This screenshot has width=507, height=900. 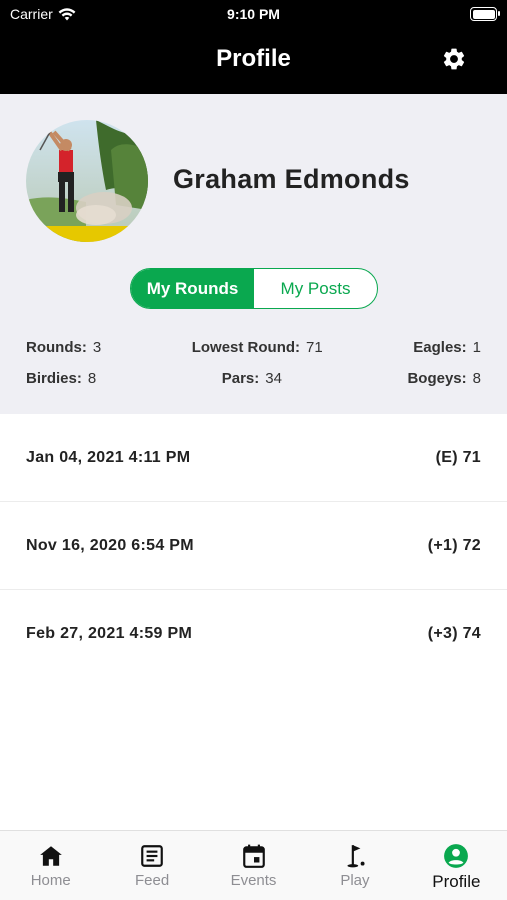 I want to click on tab-bar: Home Feed Events Play Profile, so click(x=253, y=865).